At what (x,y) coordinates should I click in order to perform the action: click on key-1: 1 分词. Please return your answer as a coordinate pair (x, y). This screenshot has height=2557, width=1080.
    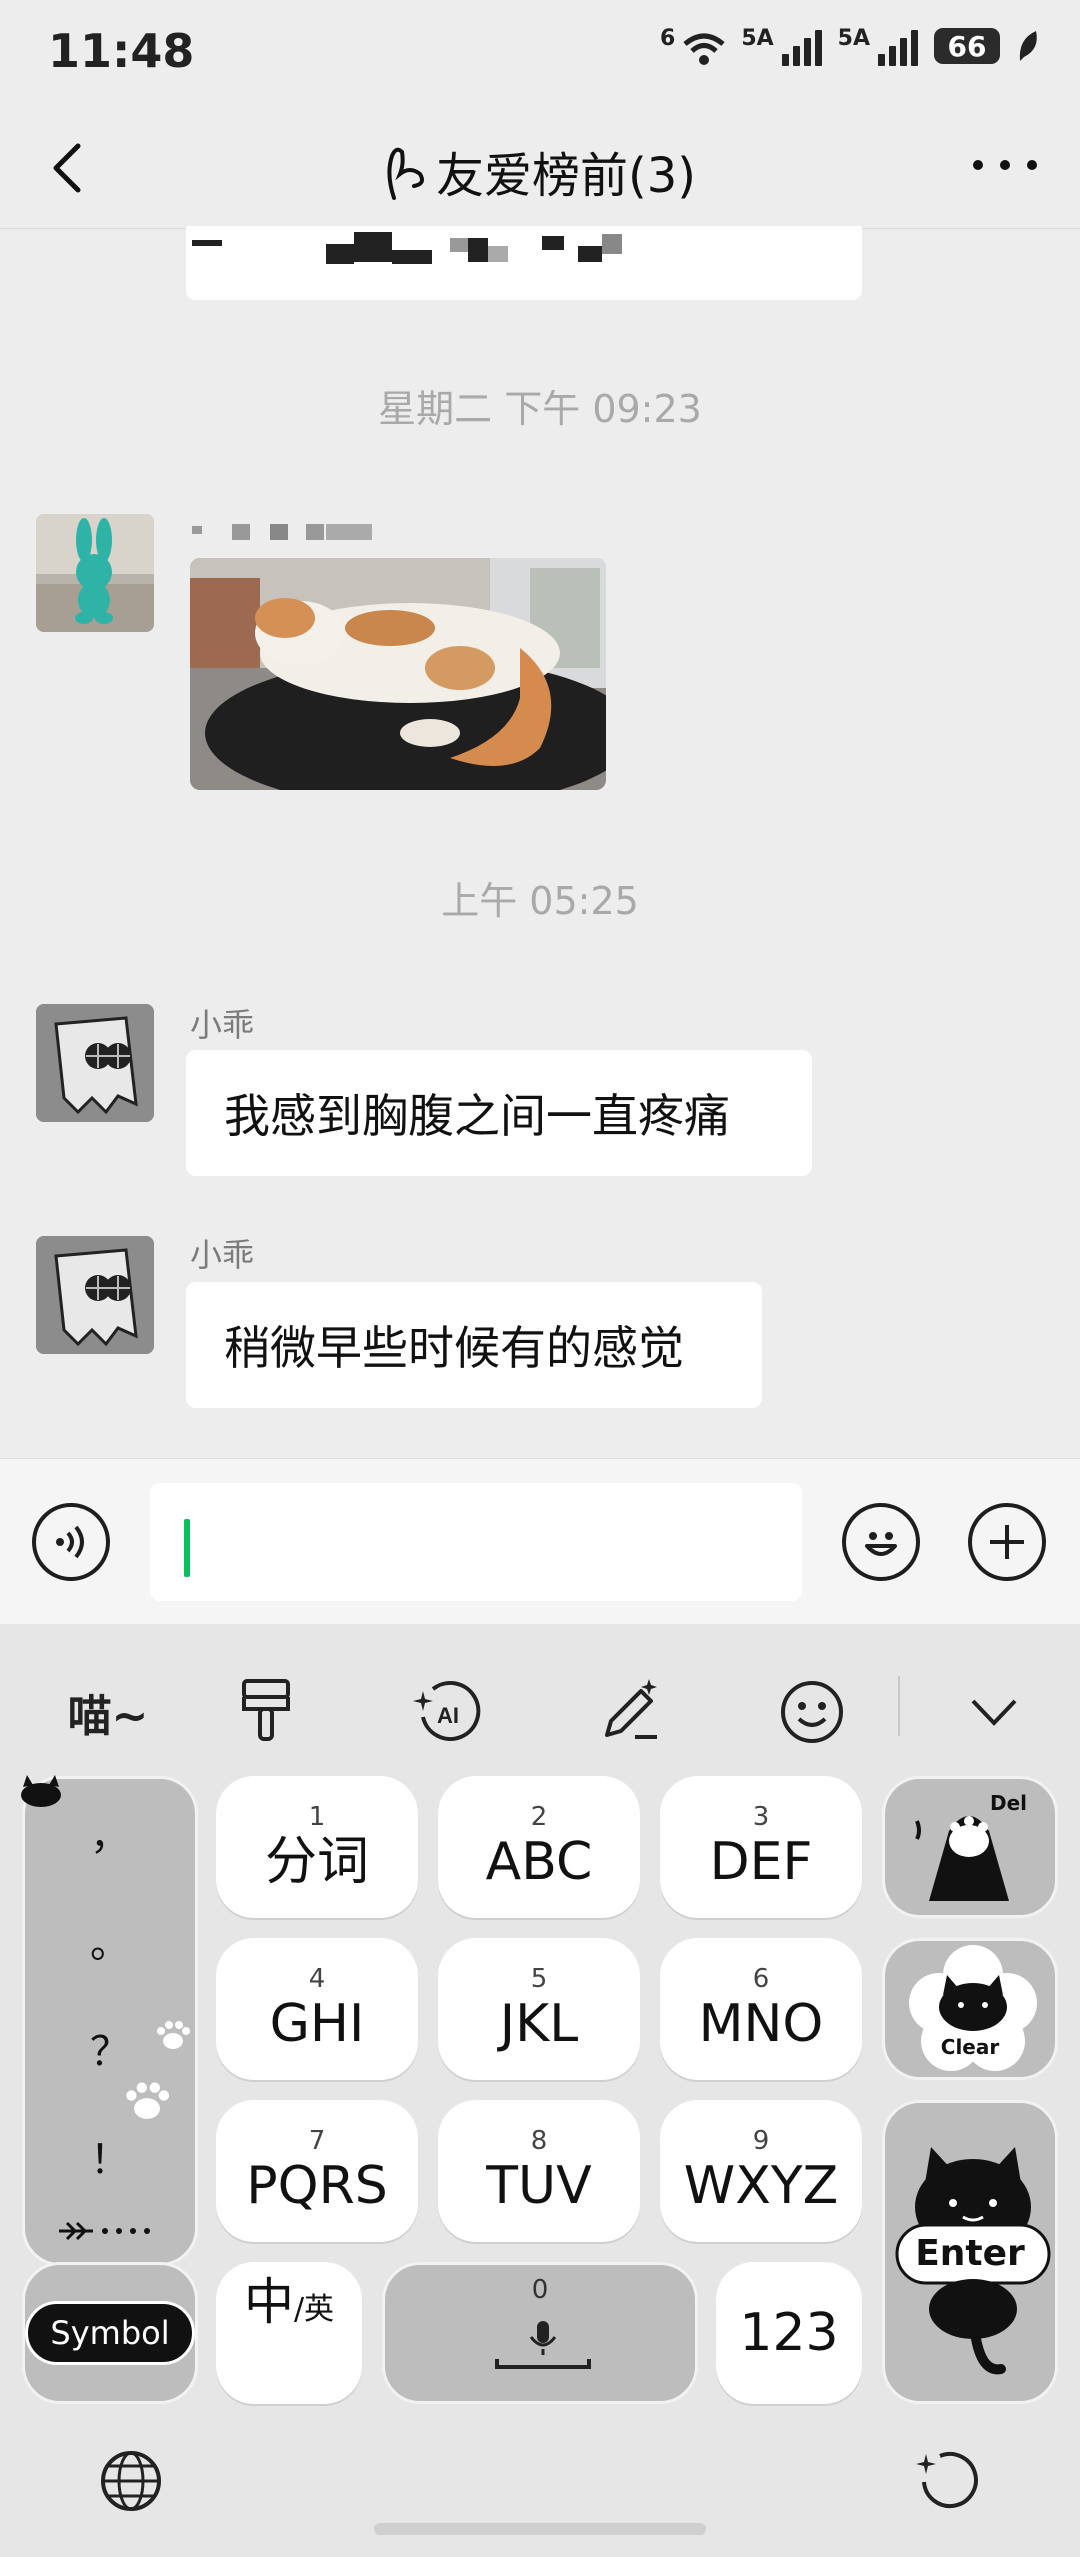
    Looking at the image, I should click on (317, 1847).